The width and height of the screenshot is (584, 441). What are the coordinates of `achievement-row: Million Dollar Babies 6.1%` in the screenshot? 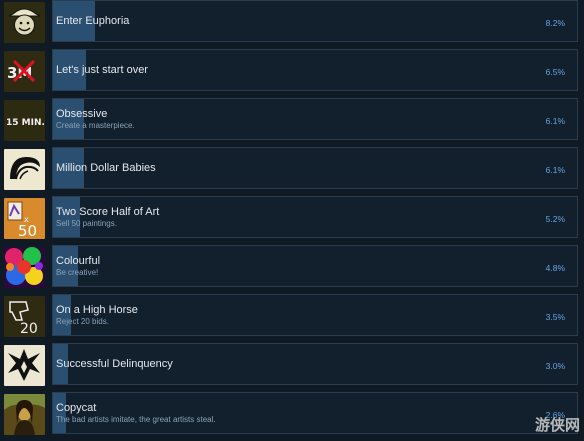 It's located at (292, 170).